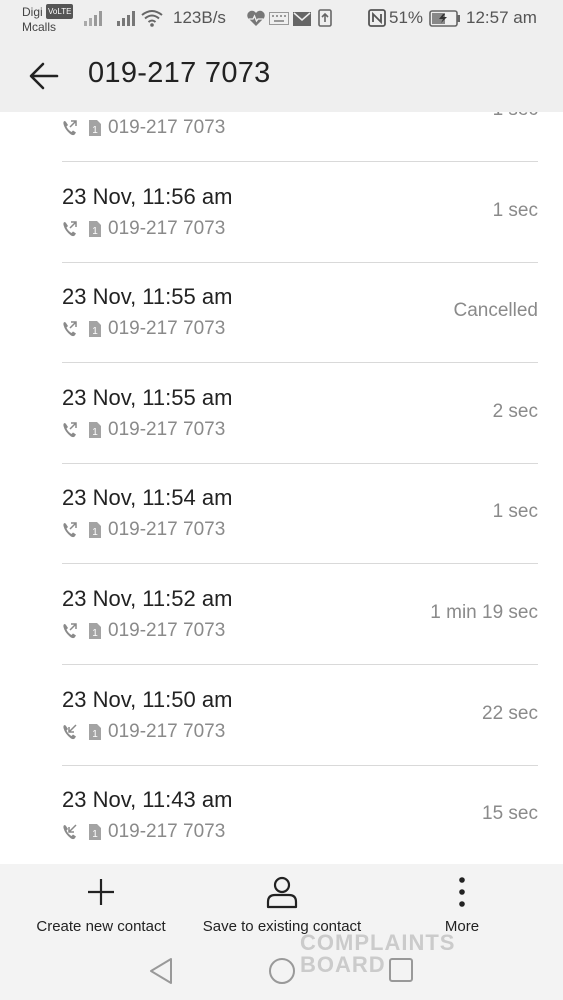 This screenshot has width=563, height=1000. What do you see at coordinates (510, 713) in the screenshot?
I see `call-duration: 22 sec` at bounding box center [510, 713].